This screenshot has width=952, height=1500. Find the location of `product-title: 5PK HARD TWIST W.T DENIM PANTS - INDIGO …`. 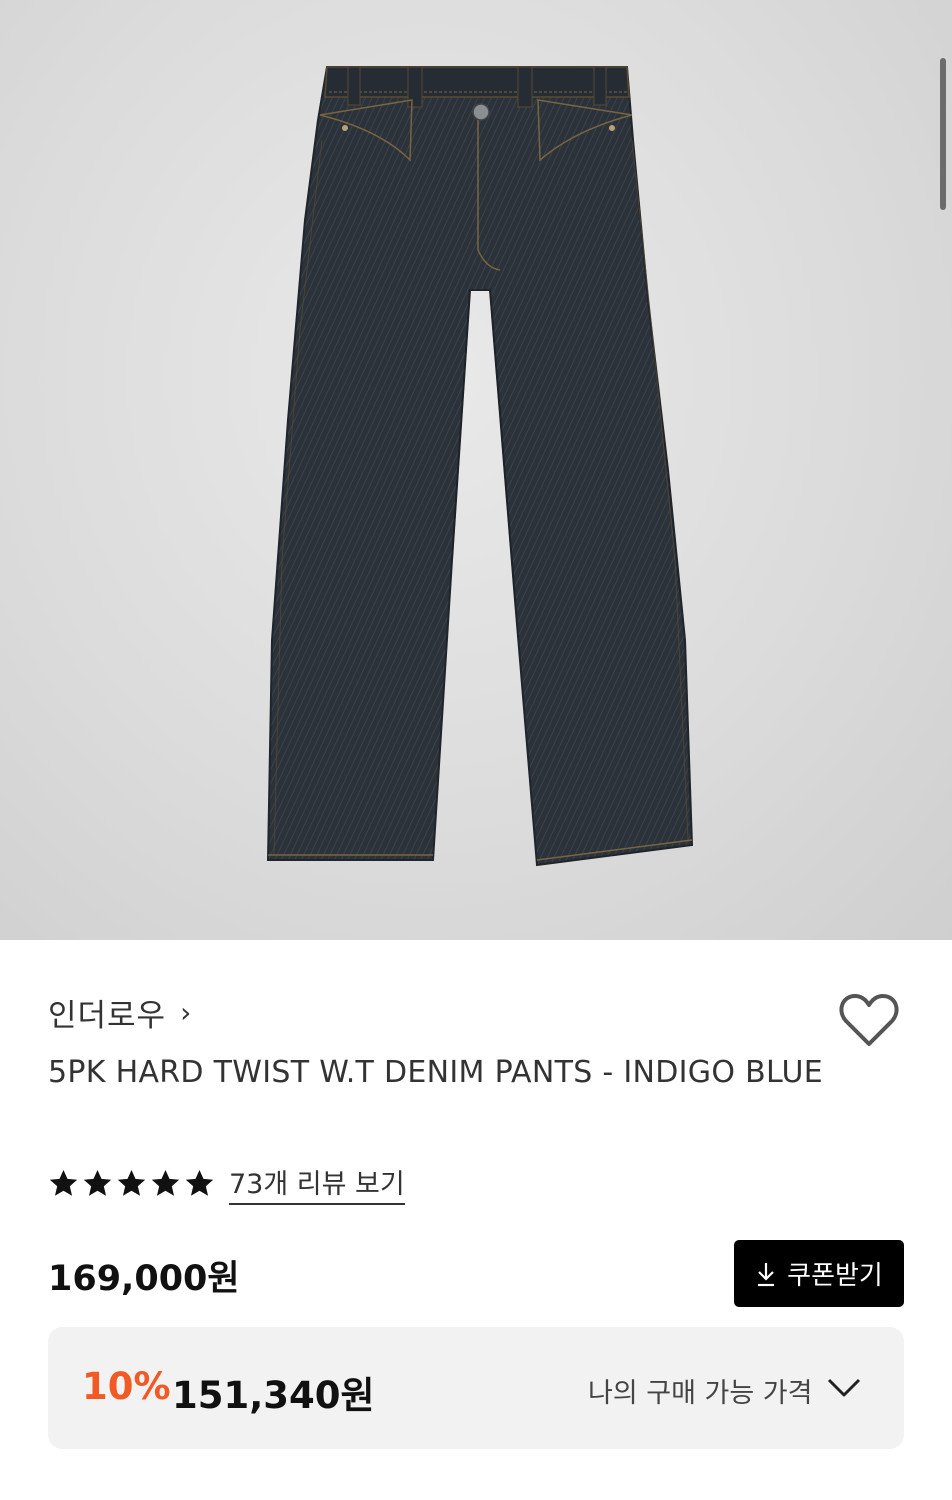

product-title: 5PK HARD TWIST W.T DENIM PANTS - INDIGO … is located at coordinates (436, 1072).